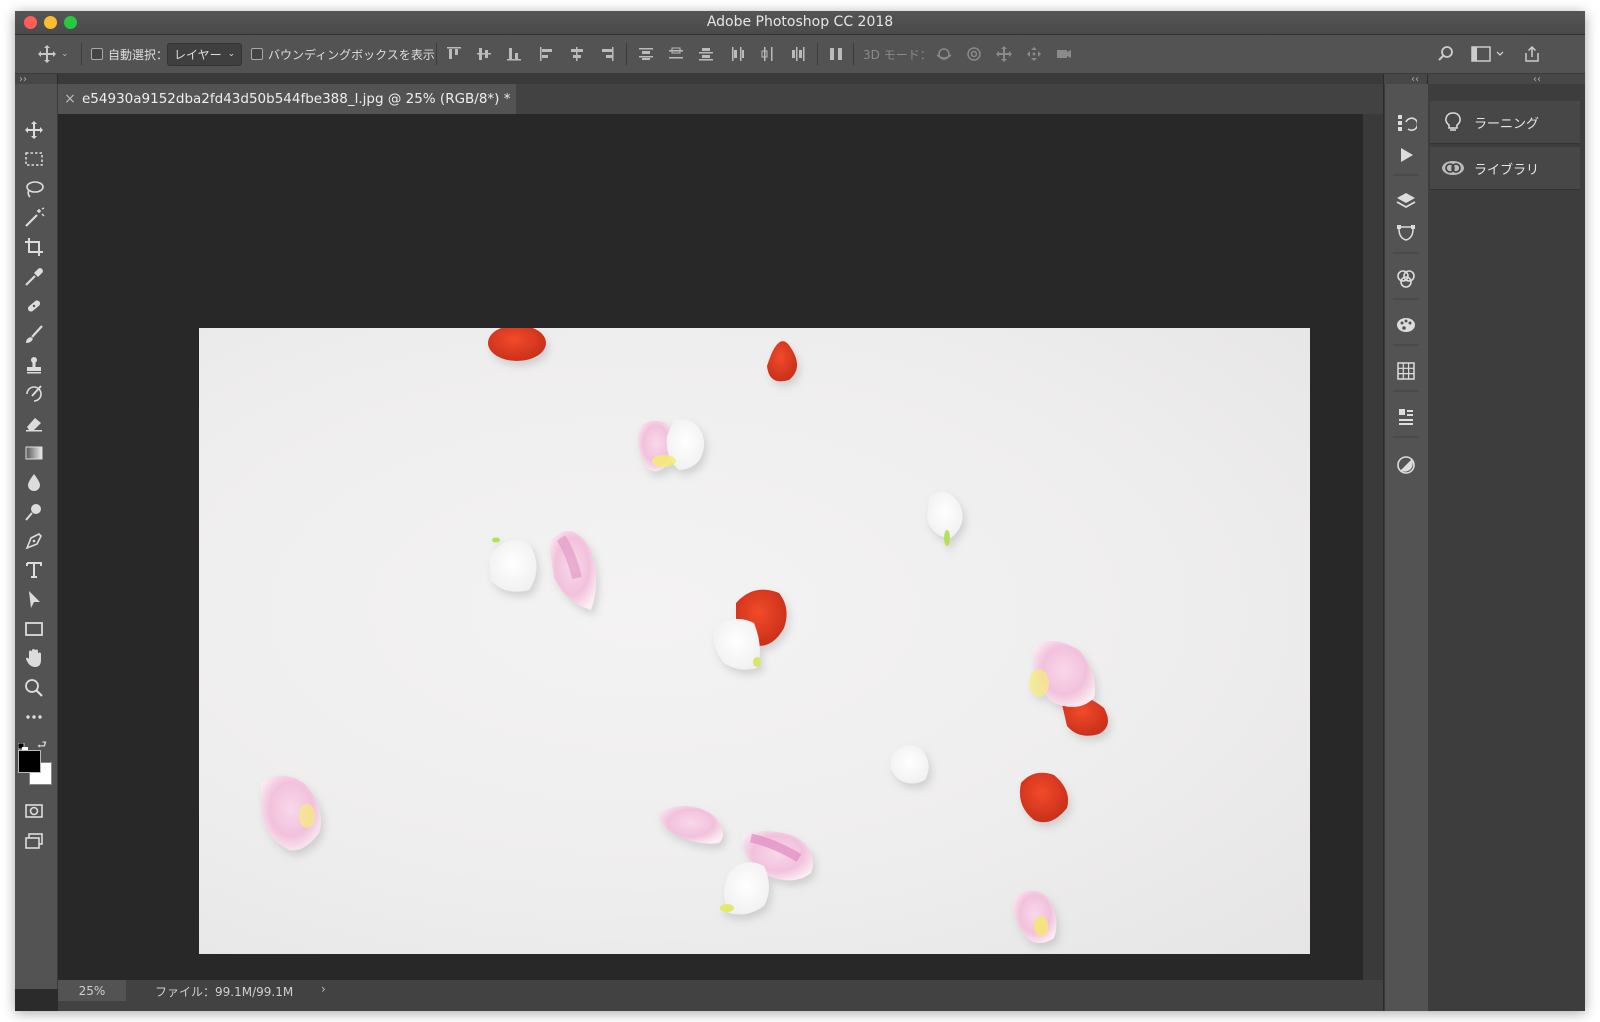 This screenshot has width=1600, height=1022. Describe the element at coordinates (720, 995) in the screenshot. I see `status-bar: 25% ファイル：99.1M/99.1M ›` at that location.